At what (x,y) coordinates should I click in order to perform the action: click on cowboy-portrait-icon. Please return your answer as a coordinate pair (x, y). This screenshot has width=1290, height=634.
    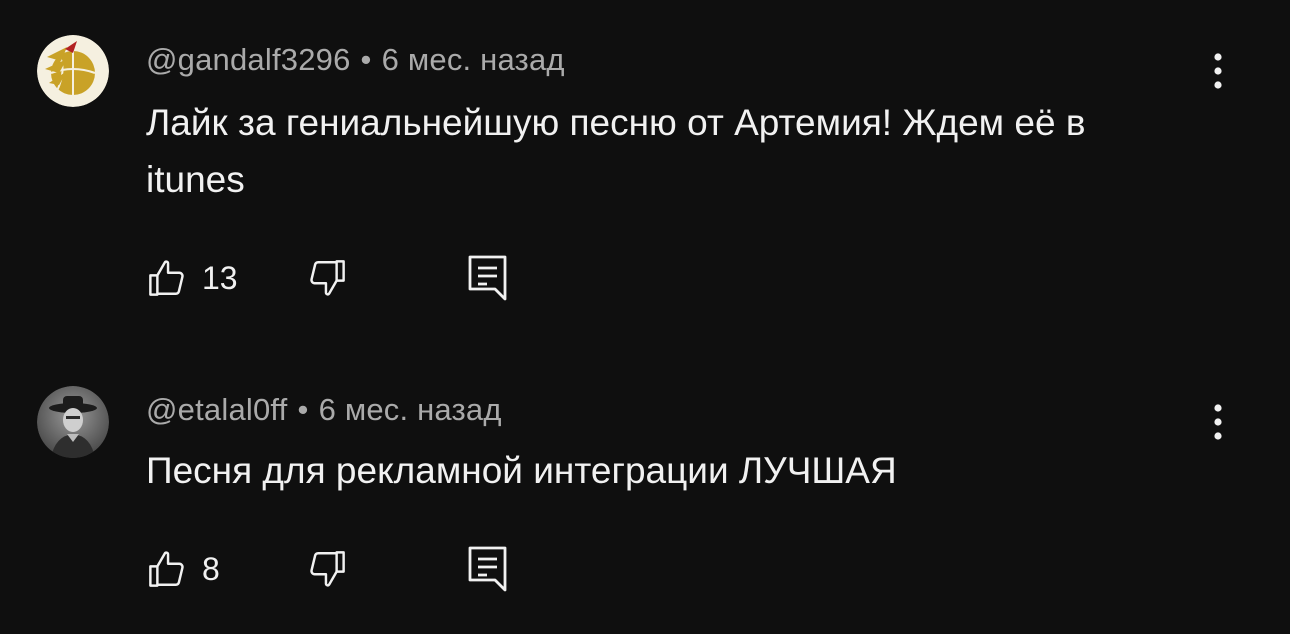
    Looking at the image, I should click on (73, 422).